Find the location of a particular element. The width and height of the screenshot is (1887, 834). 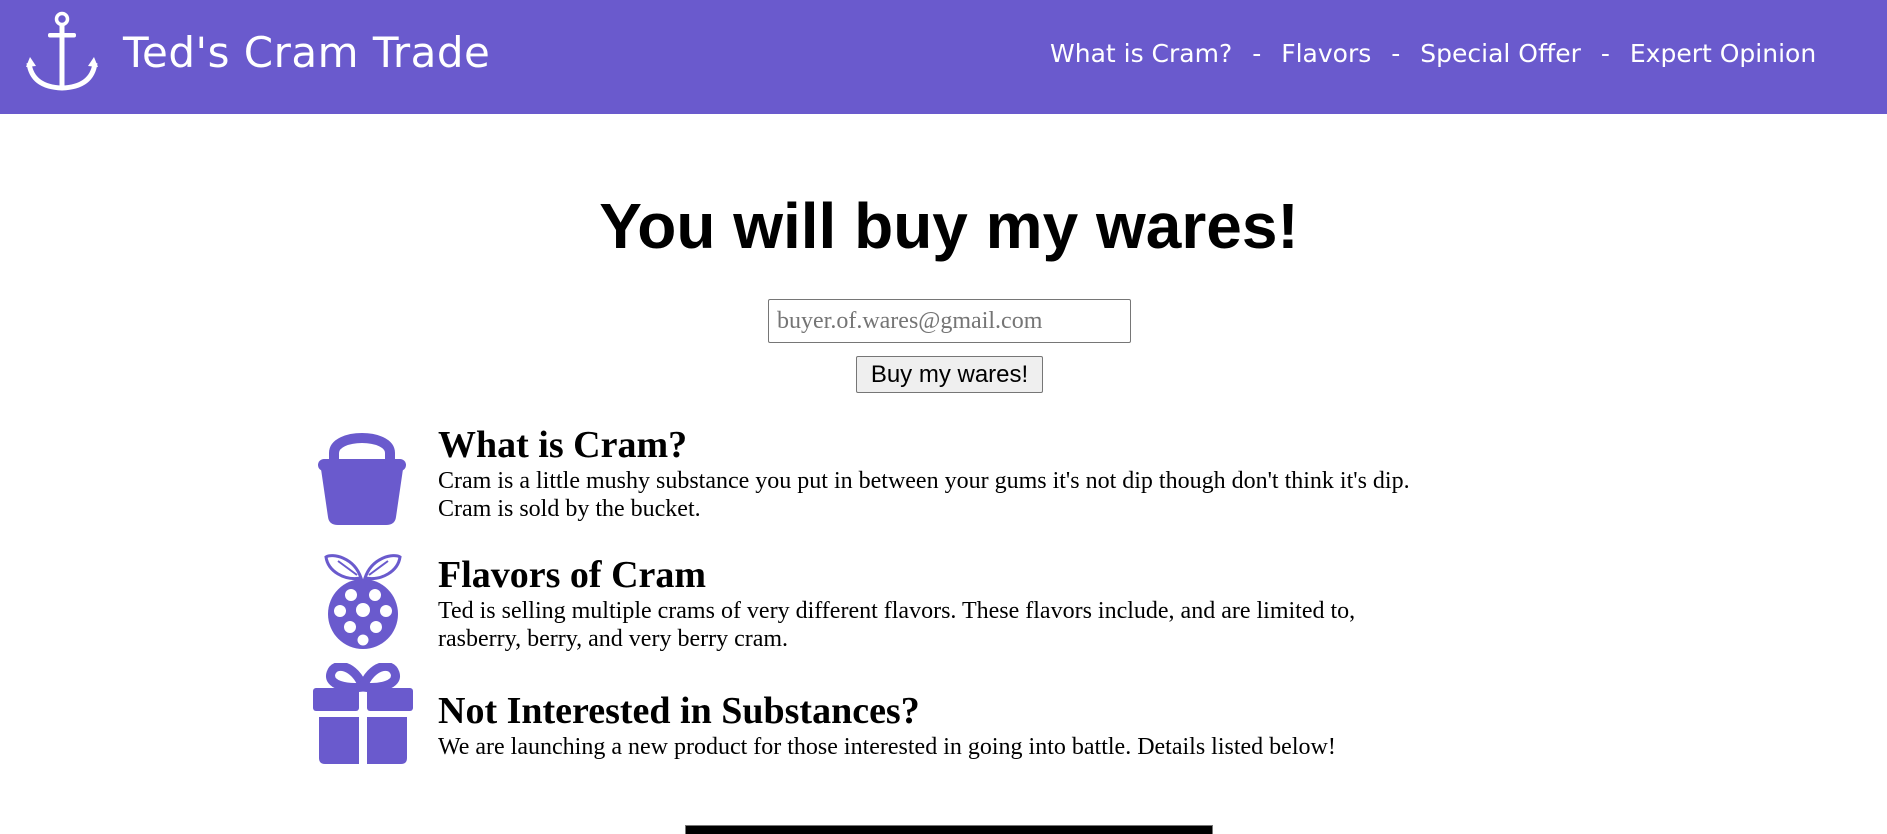

feature-title: Not Interested in Substances? is located at coordinates (679, 711).